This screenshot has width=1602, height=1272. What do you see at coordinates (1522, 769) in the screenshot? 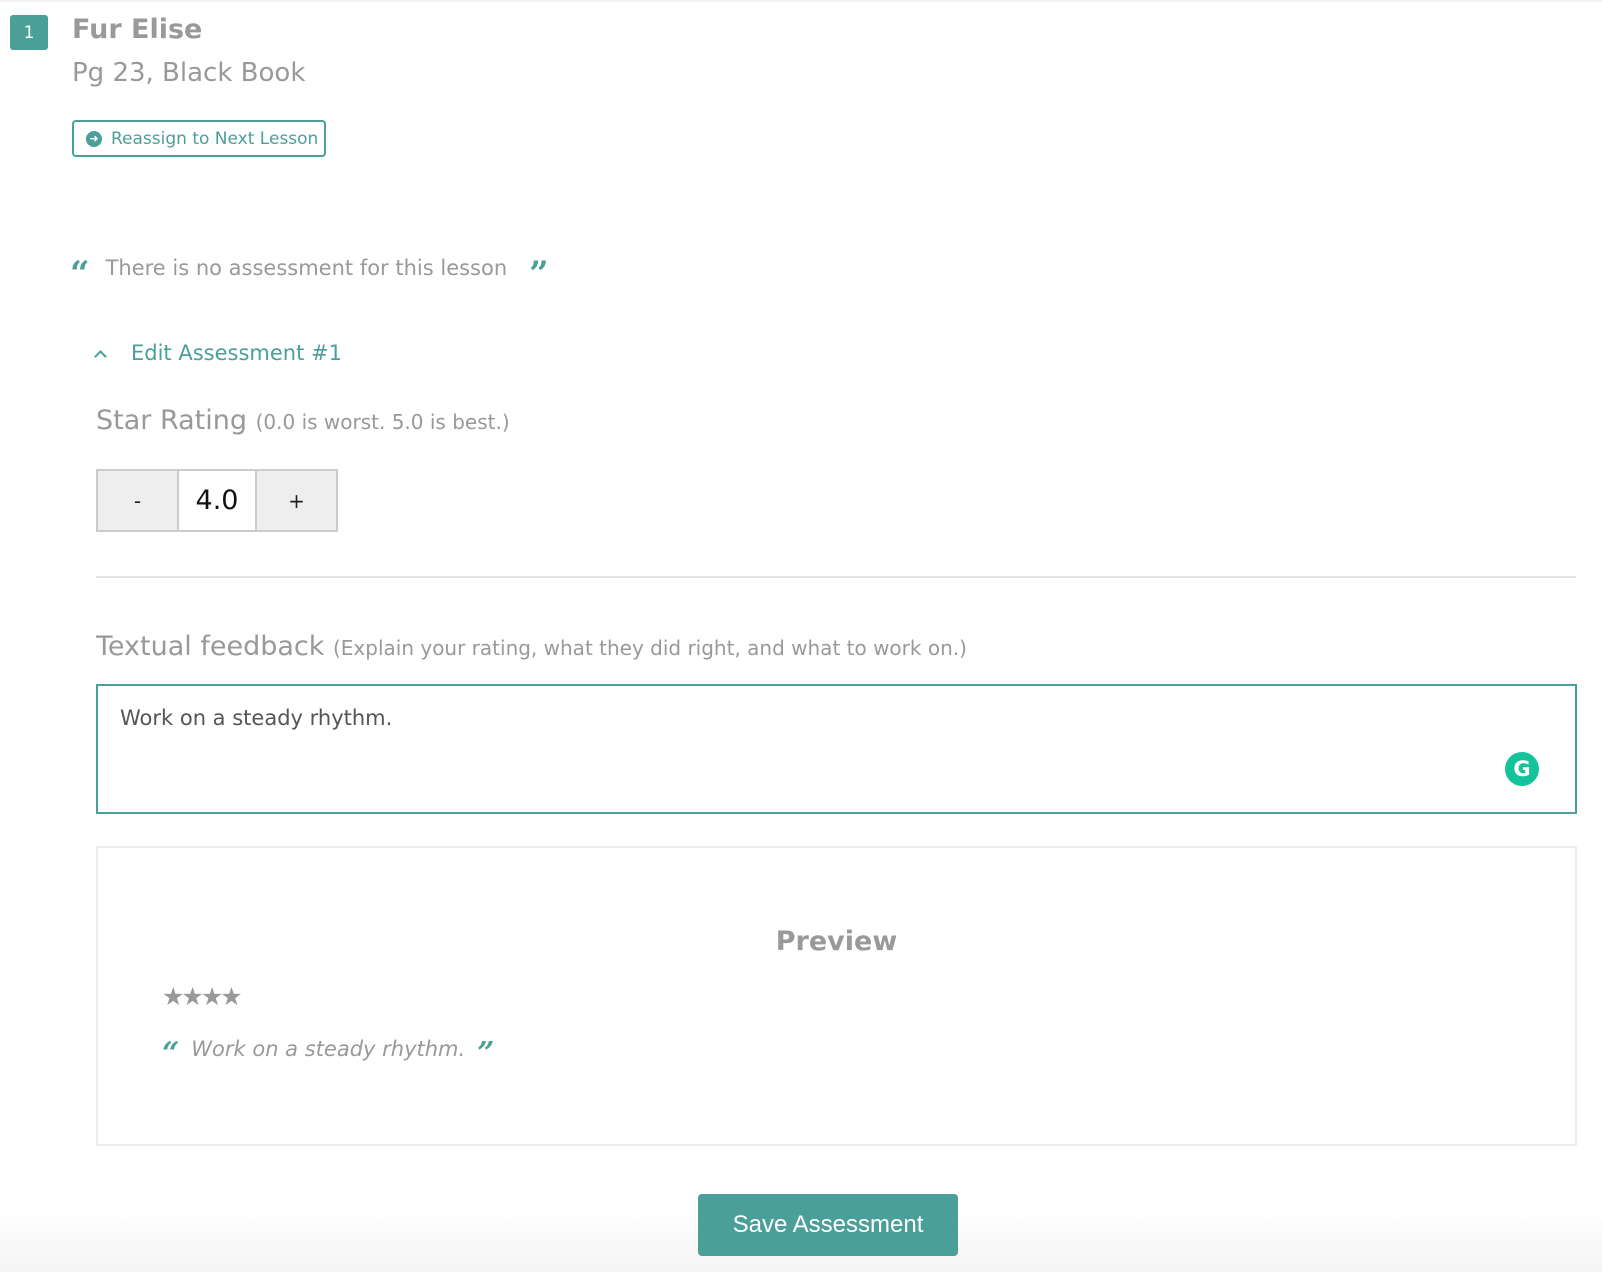
I see `grammarly-icon: G` at bounding box center [1522, 769].